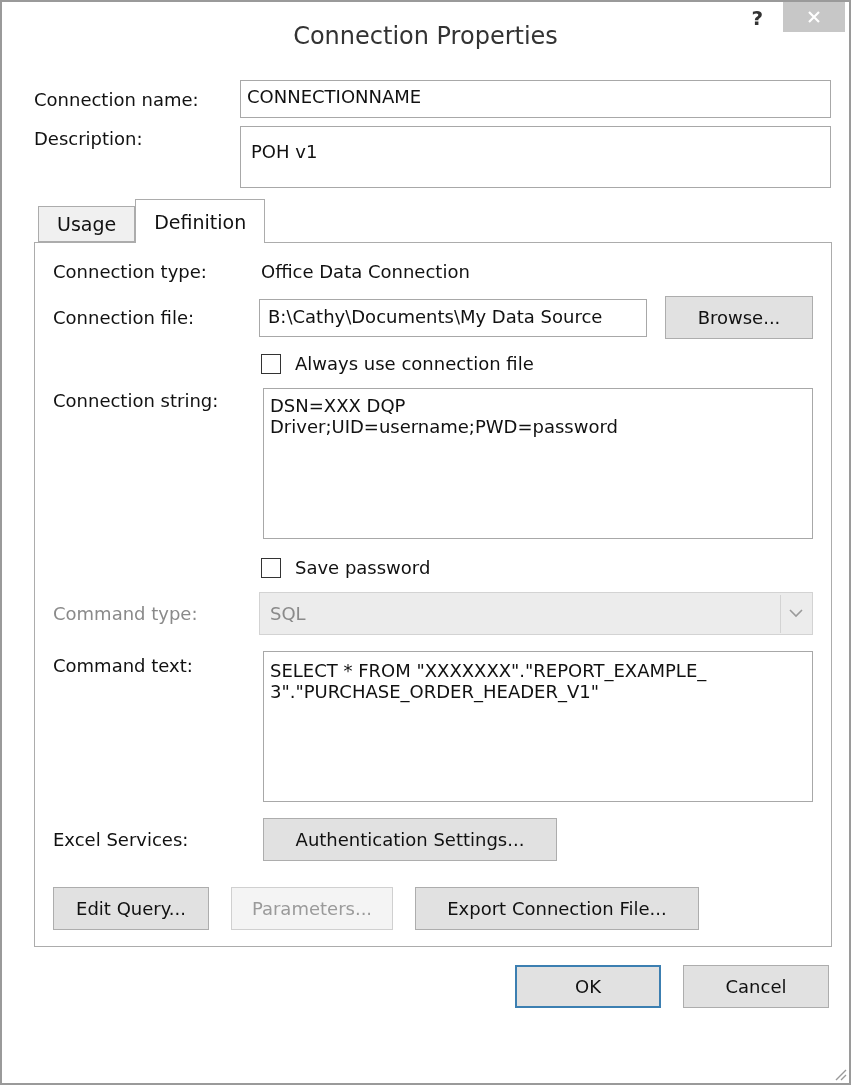 Image resolution: width=851 pixels, height=1085 pixels. What do you see at coordinates (535, 157) in the screenshot?
I see `input-field: POH v1` at bounding box center [535, 157].